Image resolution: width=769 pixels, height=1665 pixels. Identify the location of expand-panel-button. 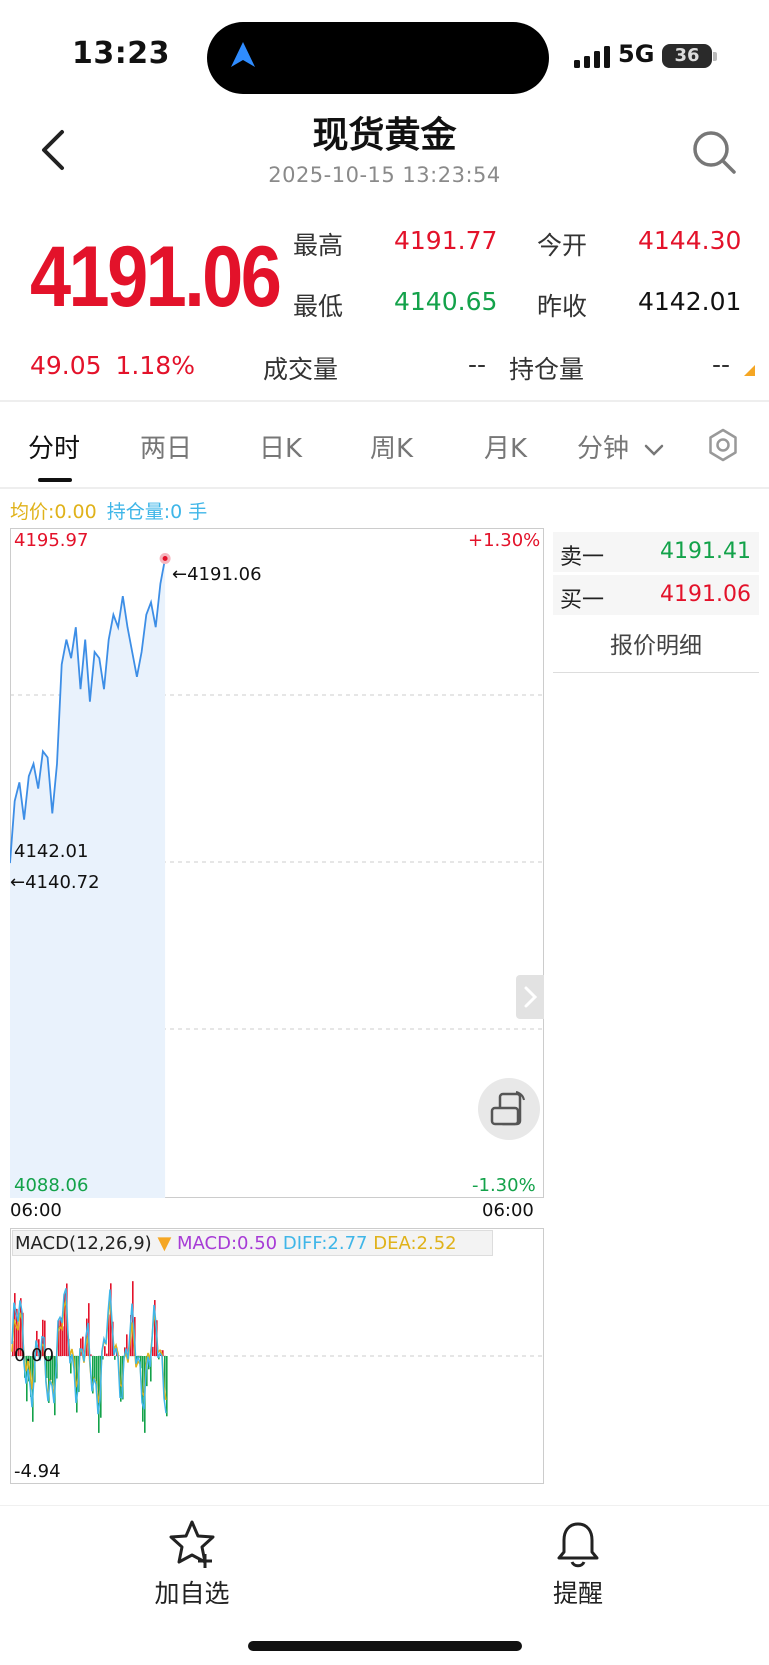
(530, 997).